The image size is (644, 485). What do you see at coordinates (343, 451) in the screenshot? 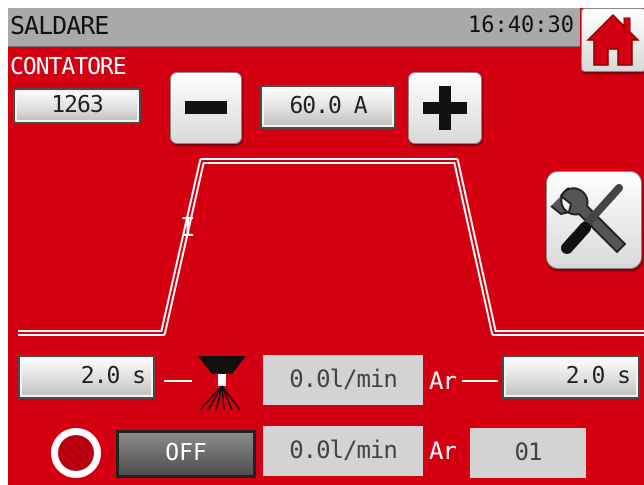
I see `gas-flow: 0.0l/min` at bounding box center [343, 451].